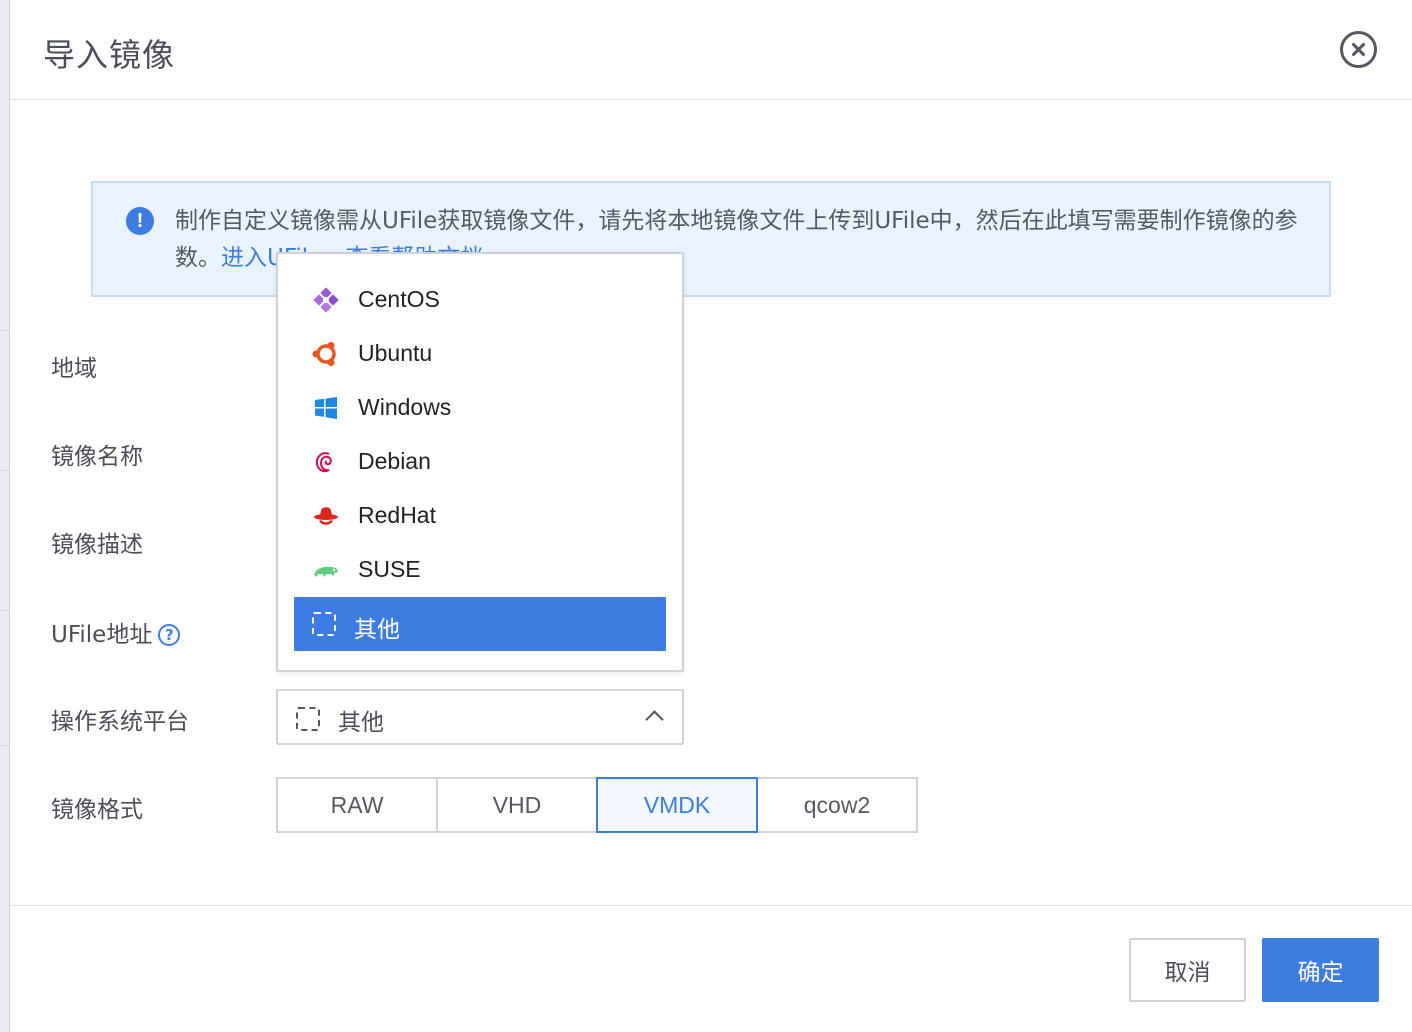  Describe the element at coordinates (394, 461) in the screenshot. I see `dropdown-item-label: Debian` at that location.